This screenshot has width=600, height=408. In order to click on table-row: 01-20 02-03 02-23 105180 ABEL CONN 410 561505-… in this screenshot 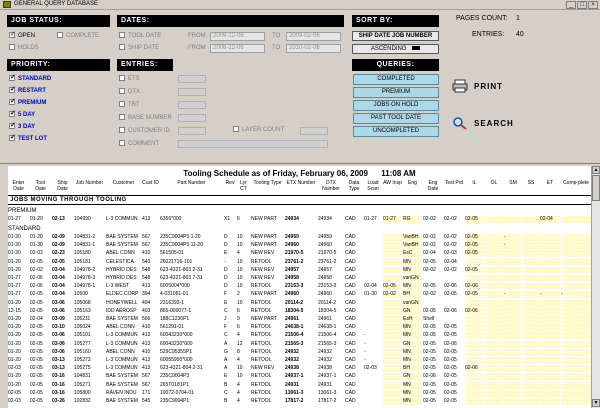, I will do `click(299, 254)`.